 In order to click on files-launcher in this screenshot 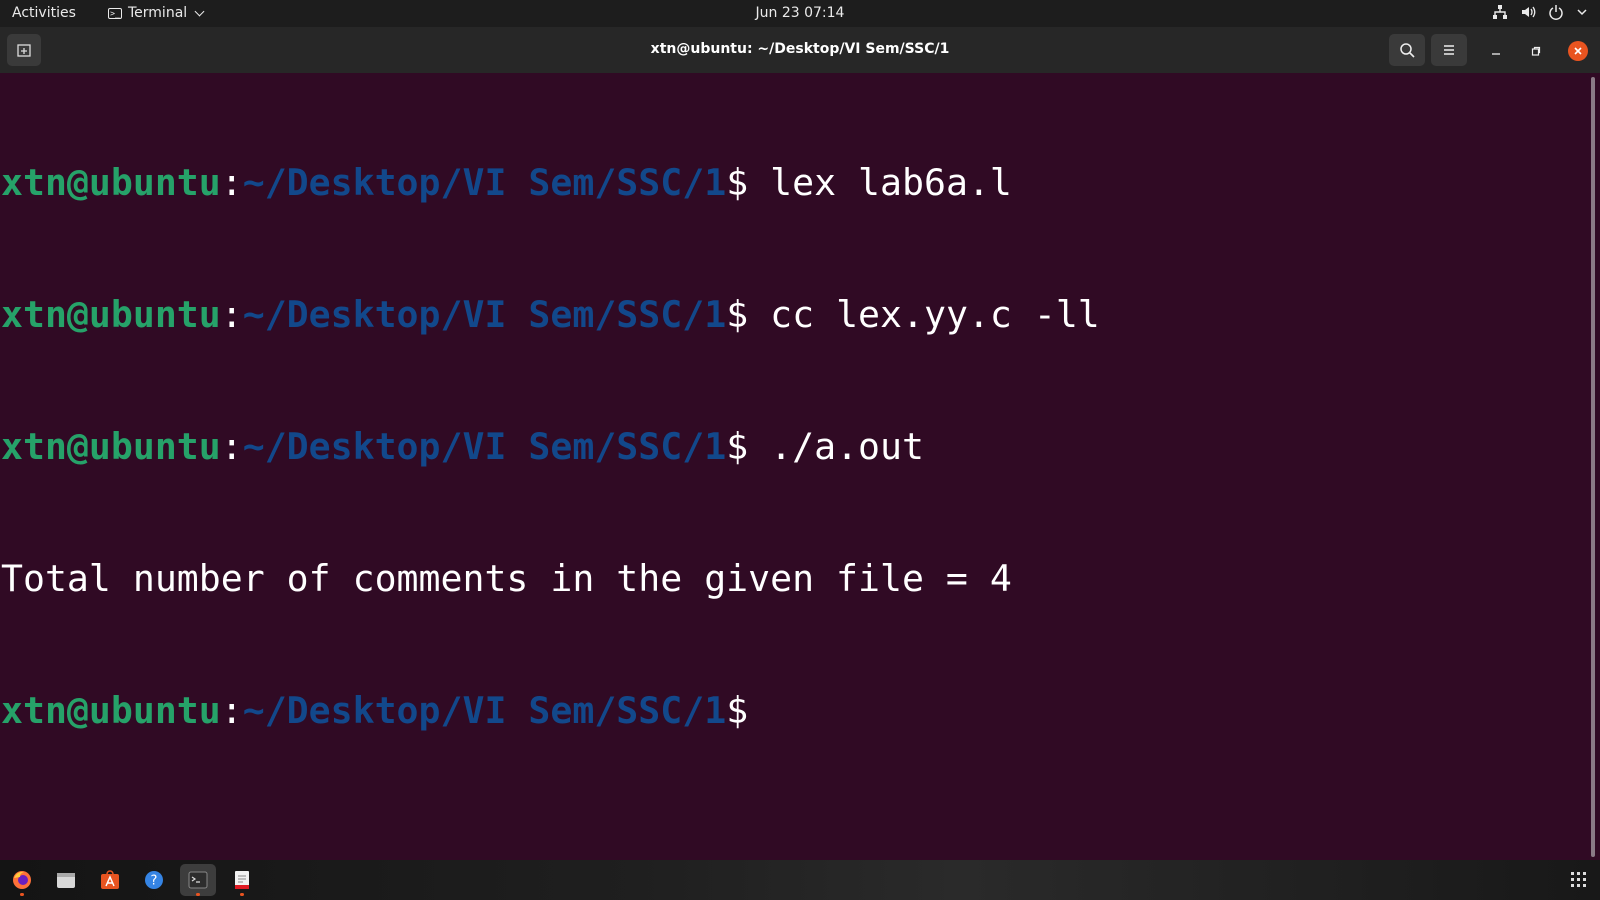, I will do `click(66, 880)`.